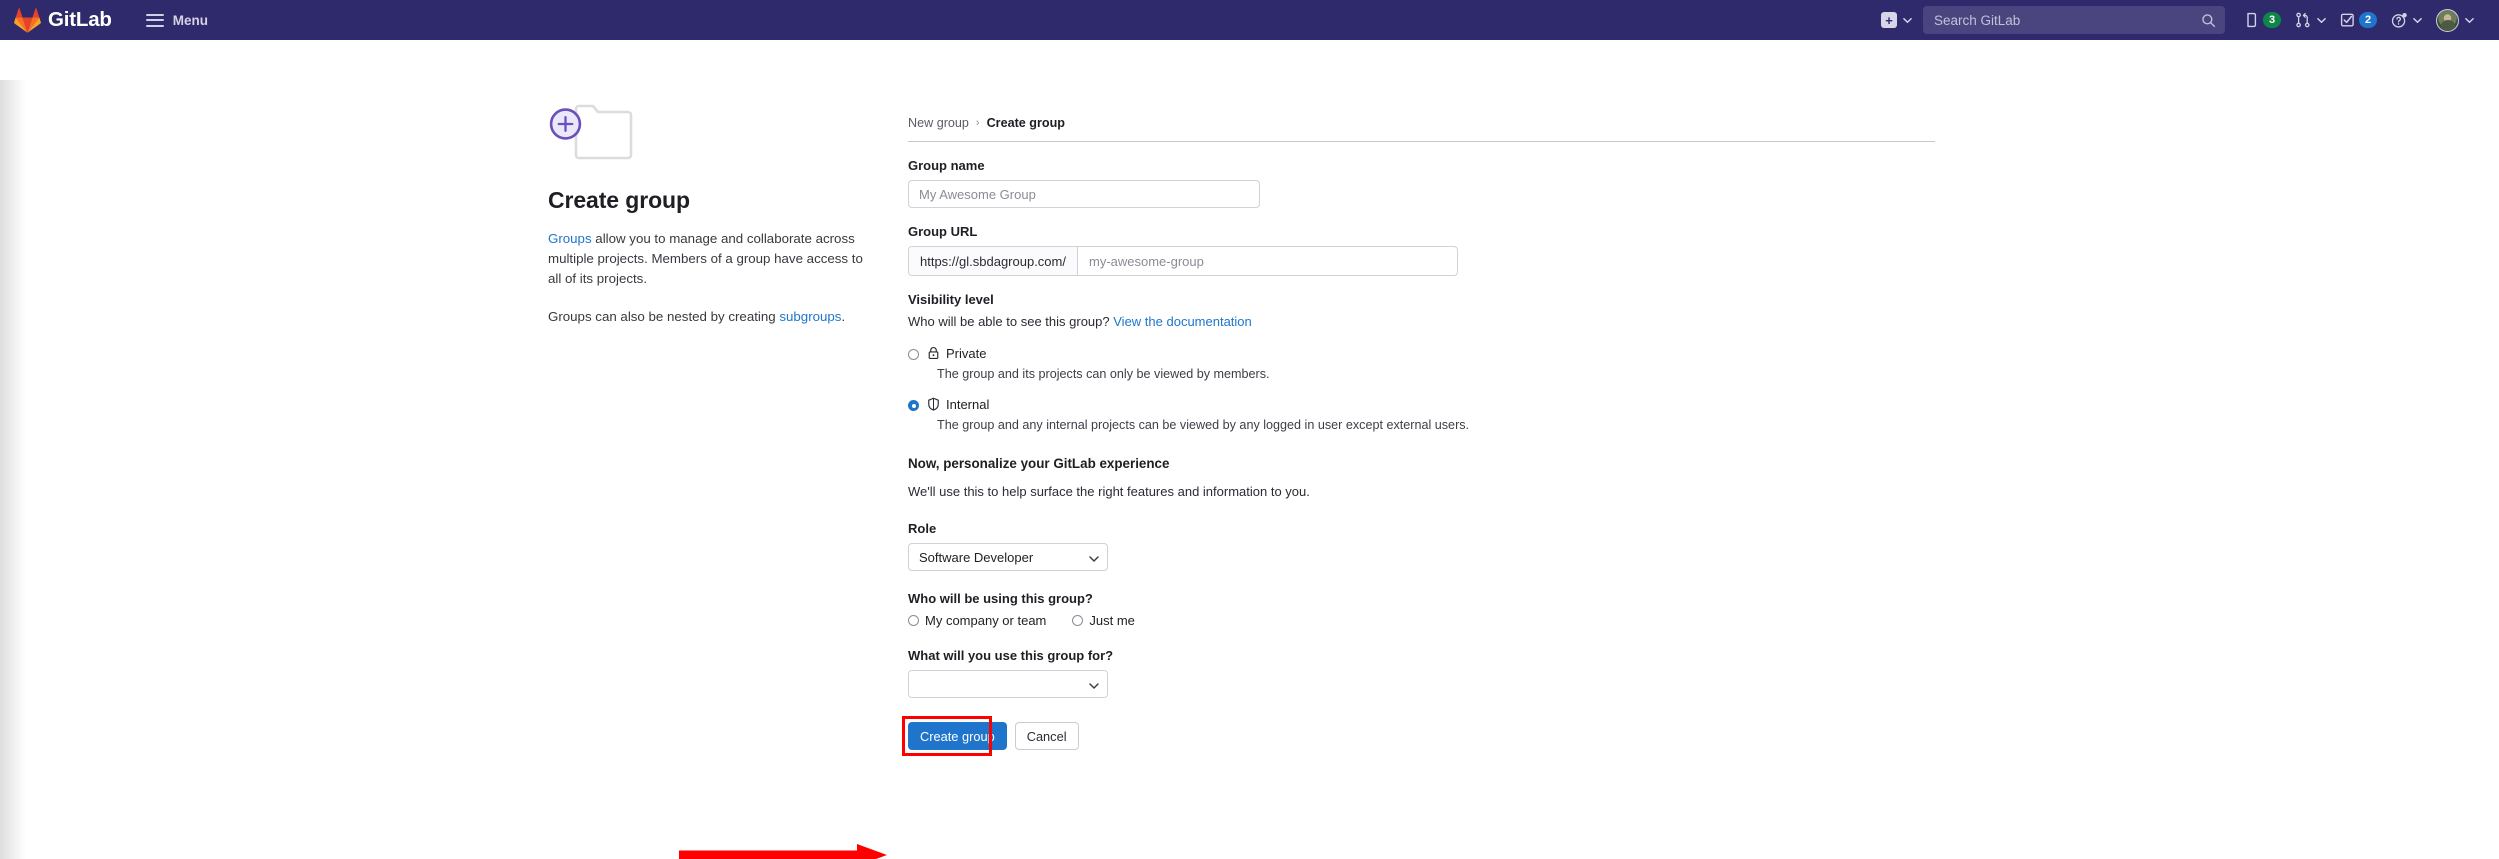 This screenshot has width=2499, height=859. I want to click on plus-square-icon: +, so click(1889, 20).